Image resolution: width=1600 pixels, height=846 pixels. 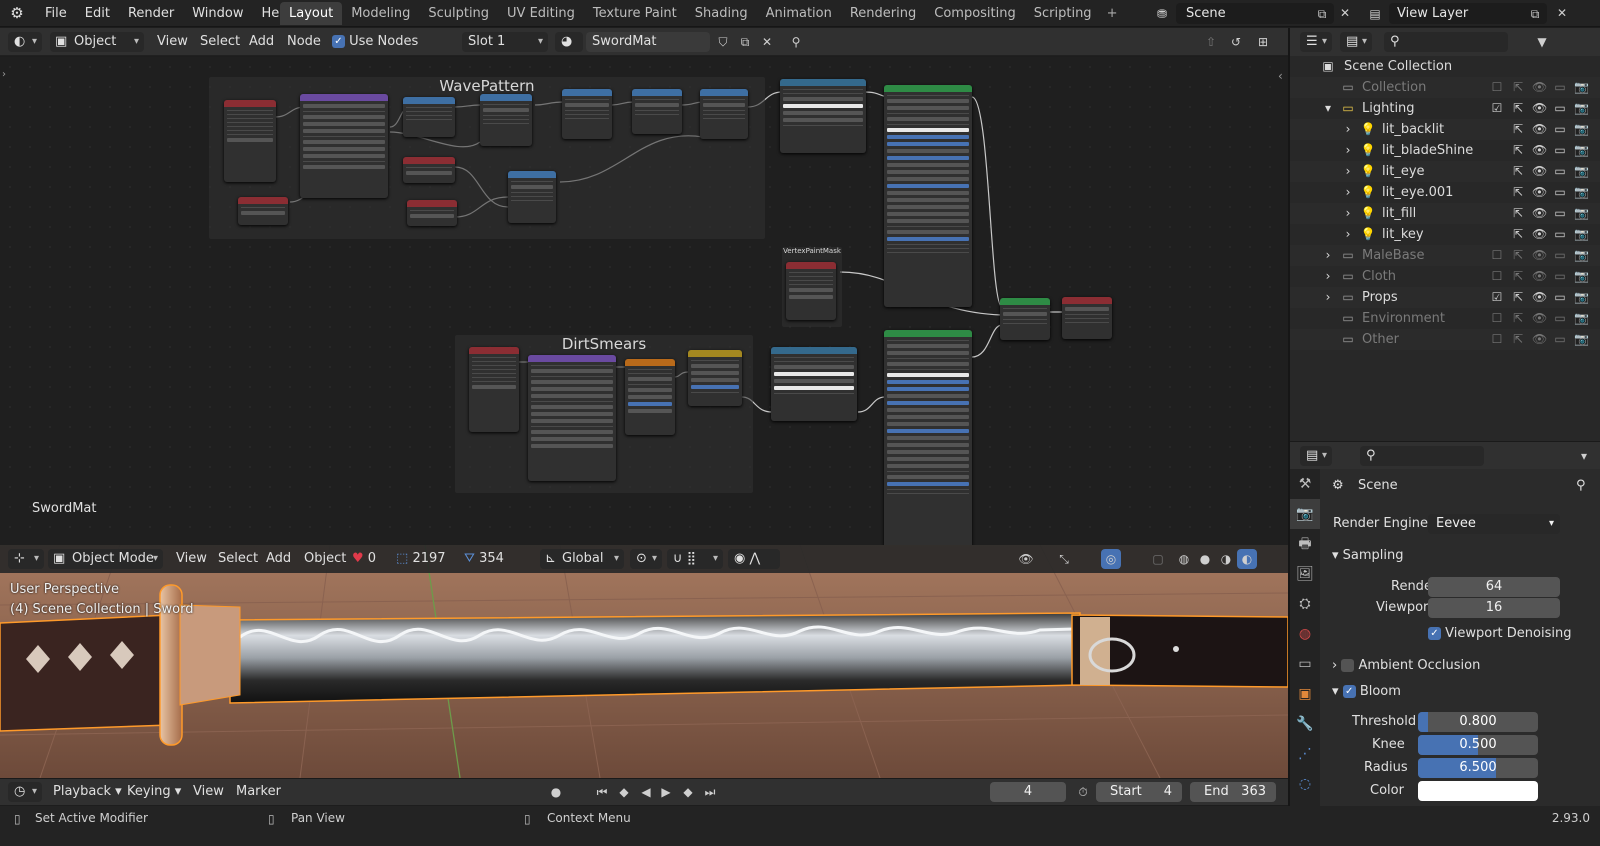 I want to click on record-icon: ●, so click(x=556, y=792).